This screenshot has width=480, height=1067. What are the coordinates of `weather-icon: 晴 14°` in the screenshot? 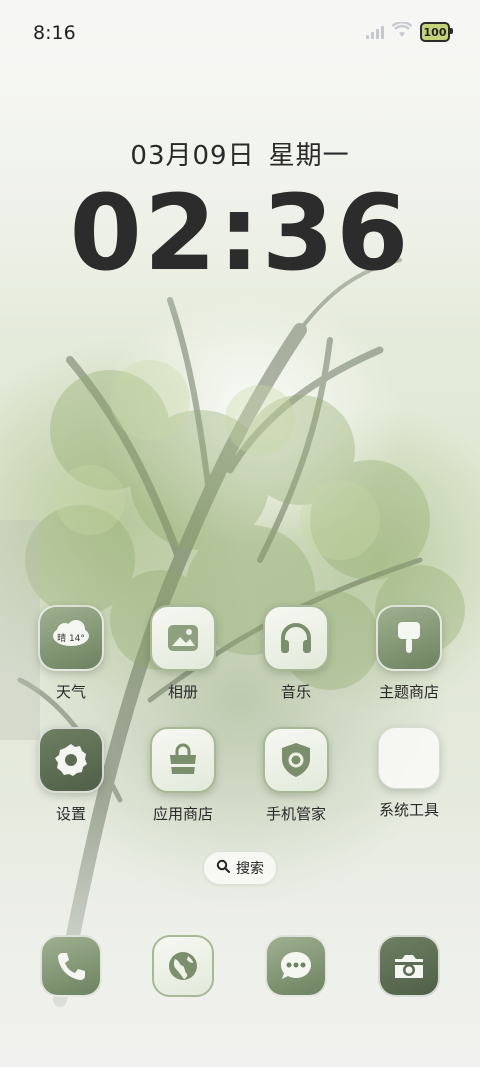 It's located at (71, 638).